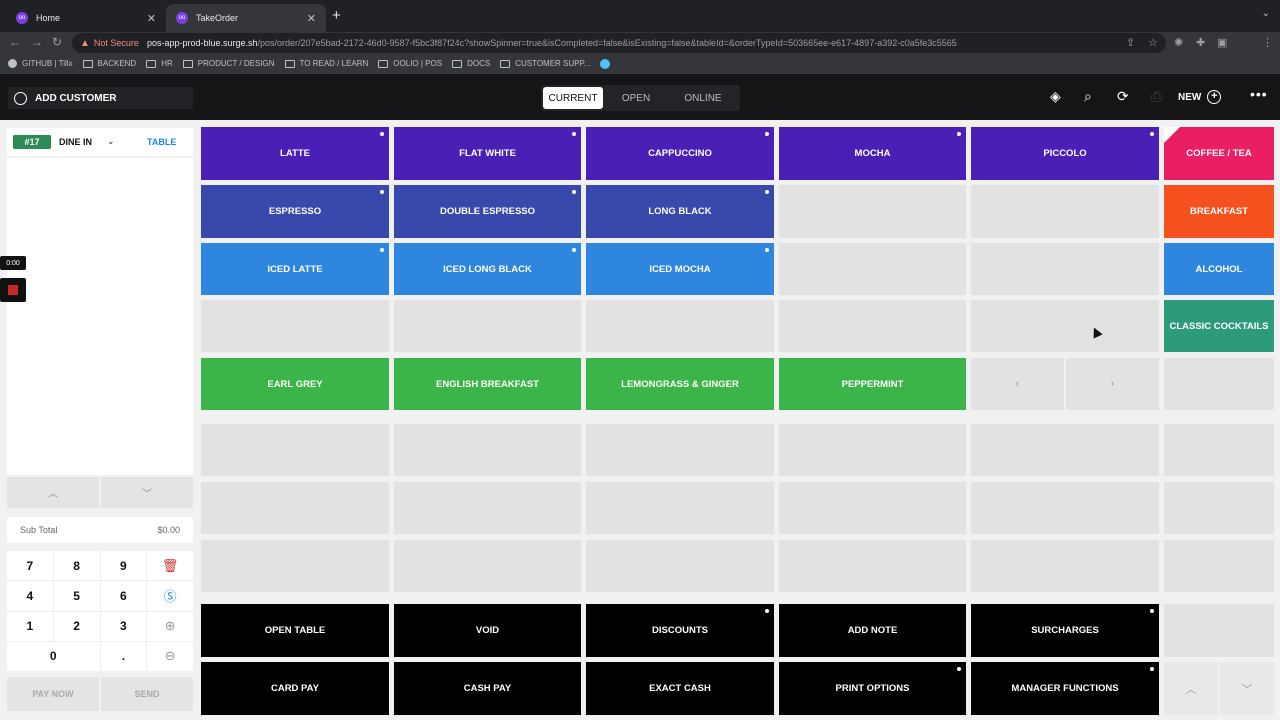  What do you see at coordinates (170, 596) in the screenshot?
I see `currency-icon: Ⓢ` at bounding box center [170, 596].